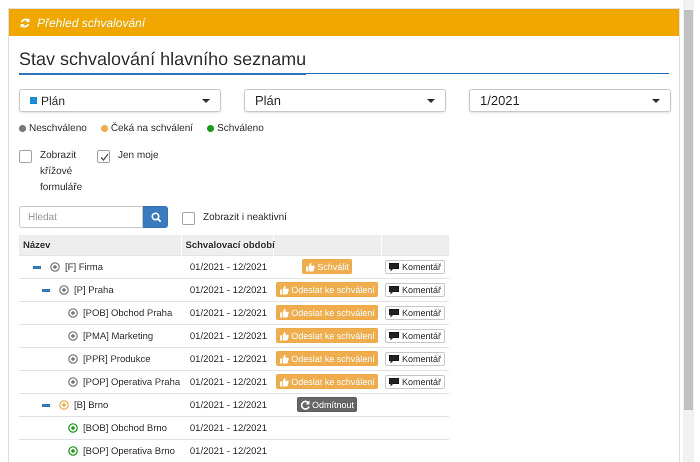 This screenshot has width=700, height=462. What do you see at coordinates (240, 128) in the screenshot?
I see `legend-label: Schváleno` at bounding box center [240, 128].